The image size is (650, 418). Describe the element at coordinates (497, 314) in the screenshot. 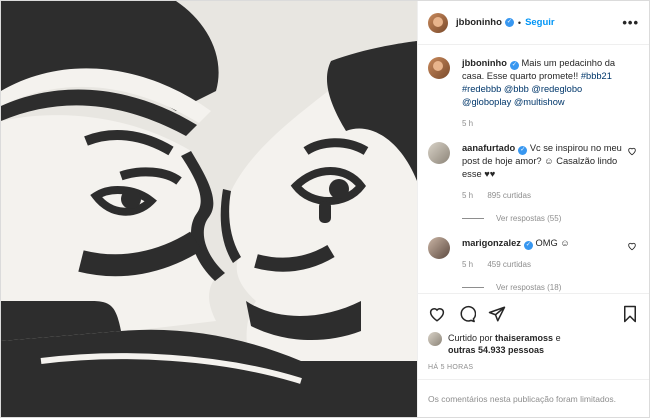

I see `share-icon` at that location.